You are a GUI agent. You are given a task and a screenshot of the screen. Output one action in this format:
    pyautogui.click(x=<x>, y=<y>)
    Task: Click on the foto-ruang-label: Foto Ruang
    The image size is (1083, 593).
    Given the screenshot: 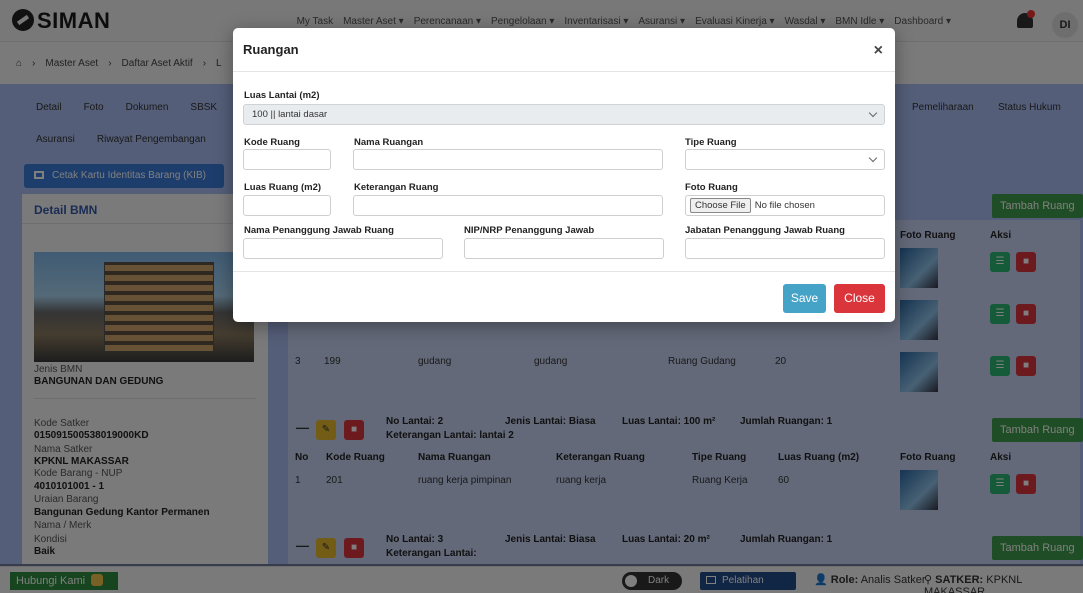 What is the action you would take?
    pyautogui.click(x=711, y=187)
    